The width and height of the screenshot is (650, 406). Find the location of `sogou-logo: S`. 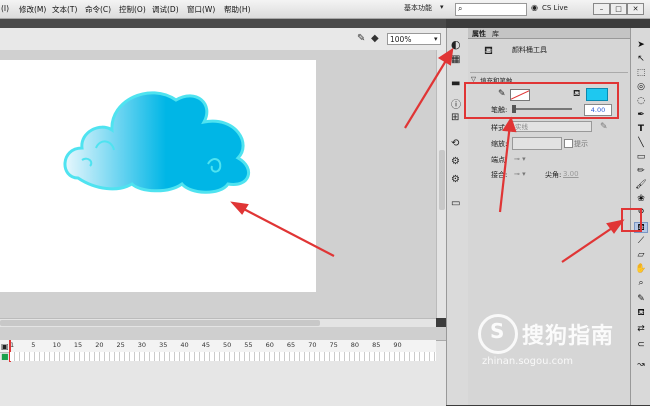

sogou-logo: S is located at coordinates (498, 334).